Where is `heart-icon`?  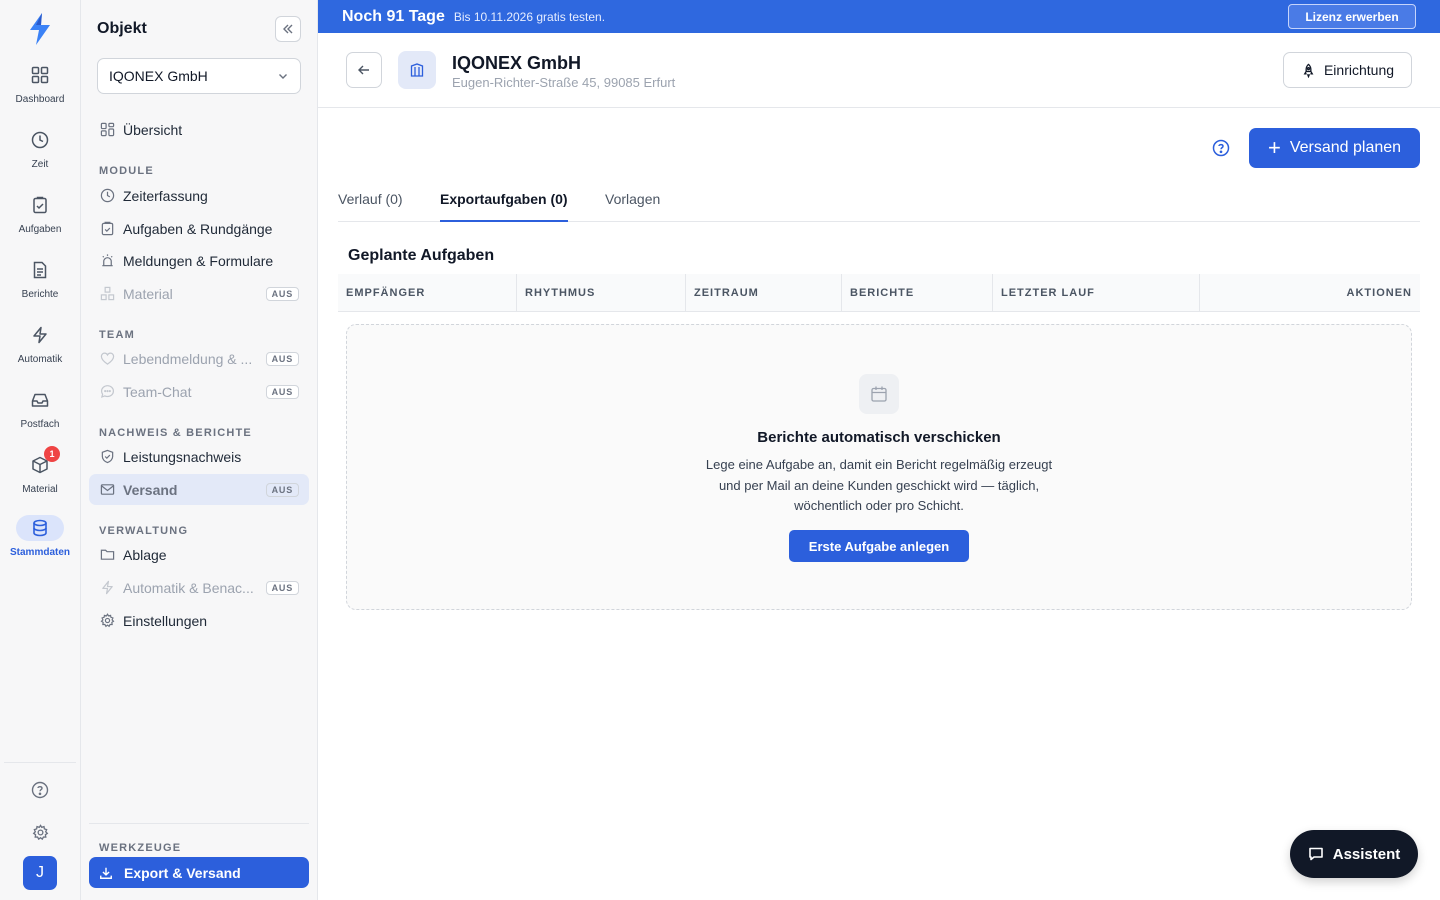
heart-icon is located at coordinates (107, 359).